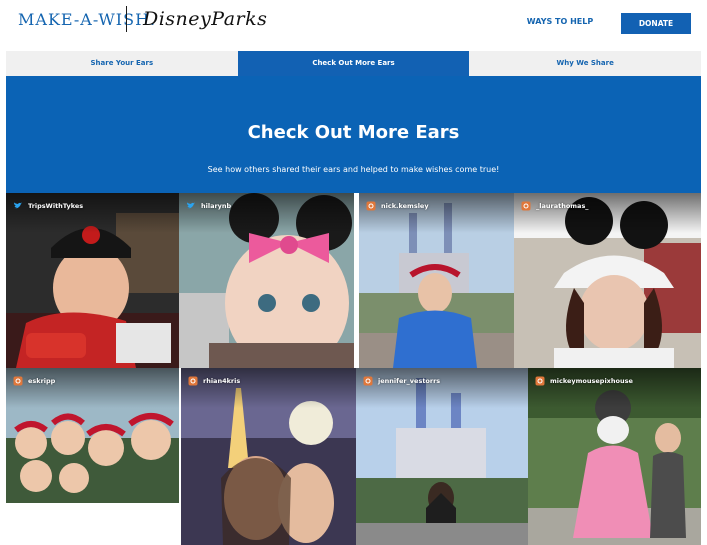  I want to click on donate-button: DONATE, so click(656, 23).